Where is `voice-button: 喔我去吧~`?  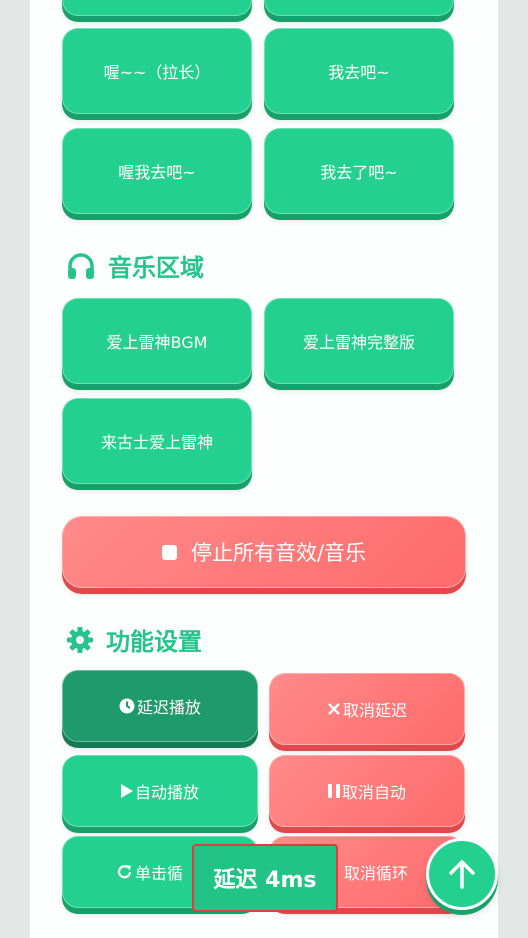 voice-button: 喔我去吧~ is located at coordinates (157, 171).